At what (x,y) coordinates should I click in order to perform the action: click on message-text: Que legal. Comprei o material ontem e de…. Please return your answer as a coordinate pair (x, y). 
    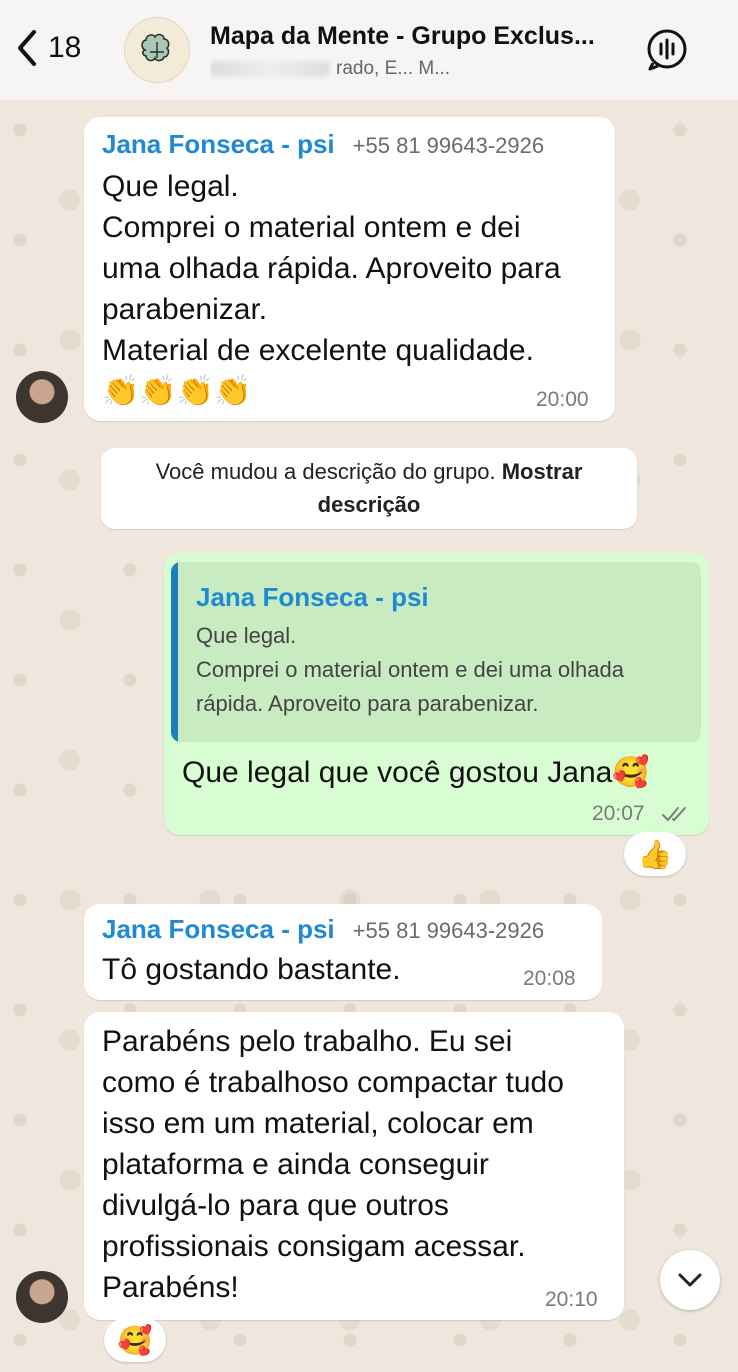
    Looking at the image, I should click on (354, 289).